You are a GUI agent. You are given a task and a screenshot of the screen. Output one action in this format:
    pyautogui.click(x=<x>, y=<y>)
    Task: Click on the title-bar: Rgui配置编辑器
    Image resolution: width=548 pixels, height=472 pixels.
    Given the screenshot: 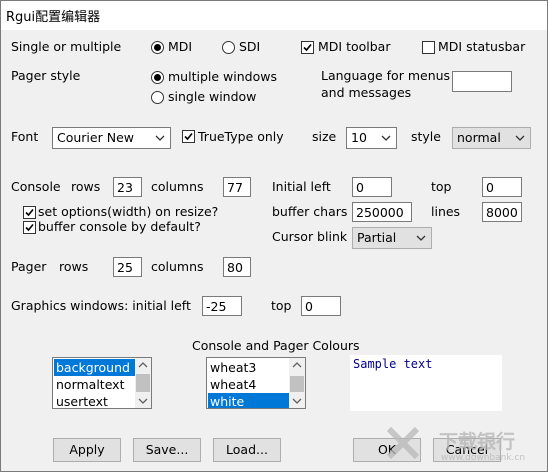 What is the action you would take?
    pyautogui.click(x=274, y=15)
    